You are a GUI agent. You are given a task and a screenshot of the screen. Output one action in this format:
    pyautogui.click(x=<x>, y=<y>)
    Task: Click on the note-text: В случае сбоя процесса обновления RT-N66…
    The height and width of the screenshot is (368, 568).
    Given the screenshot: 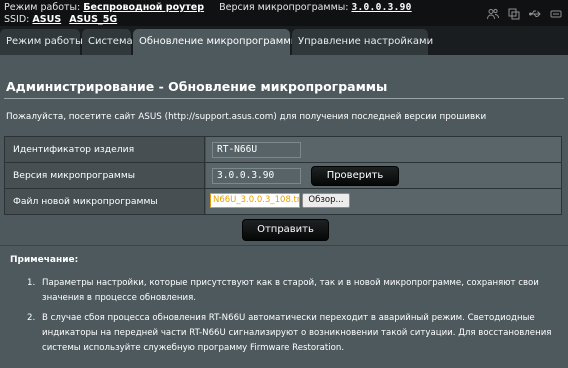 What is the action you would take?
    pyautogui.click(x=297, y=333)
    